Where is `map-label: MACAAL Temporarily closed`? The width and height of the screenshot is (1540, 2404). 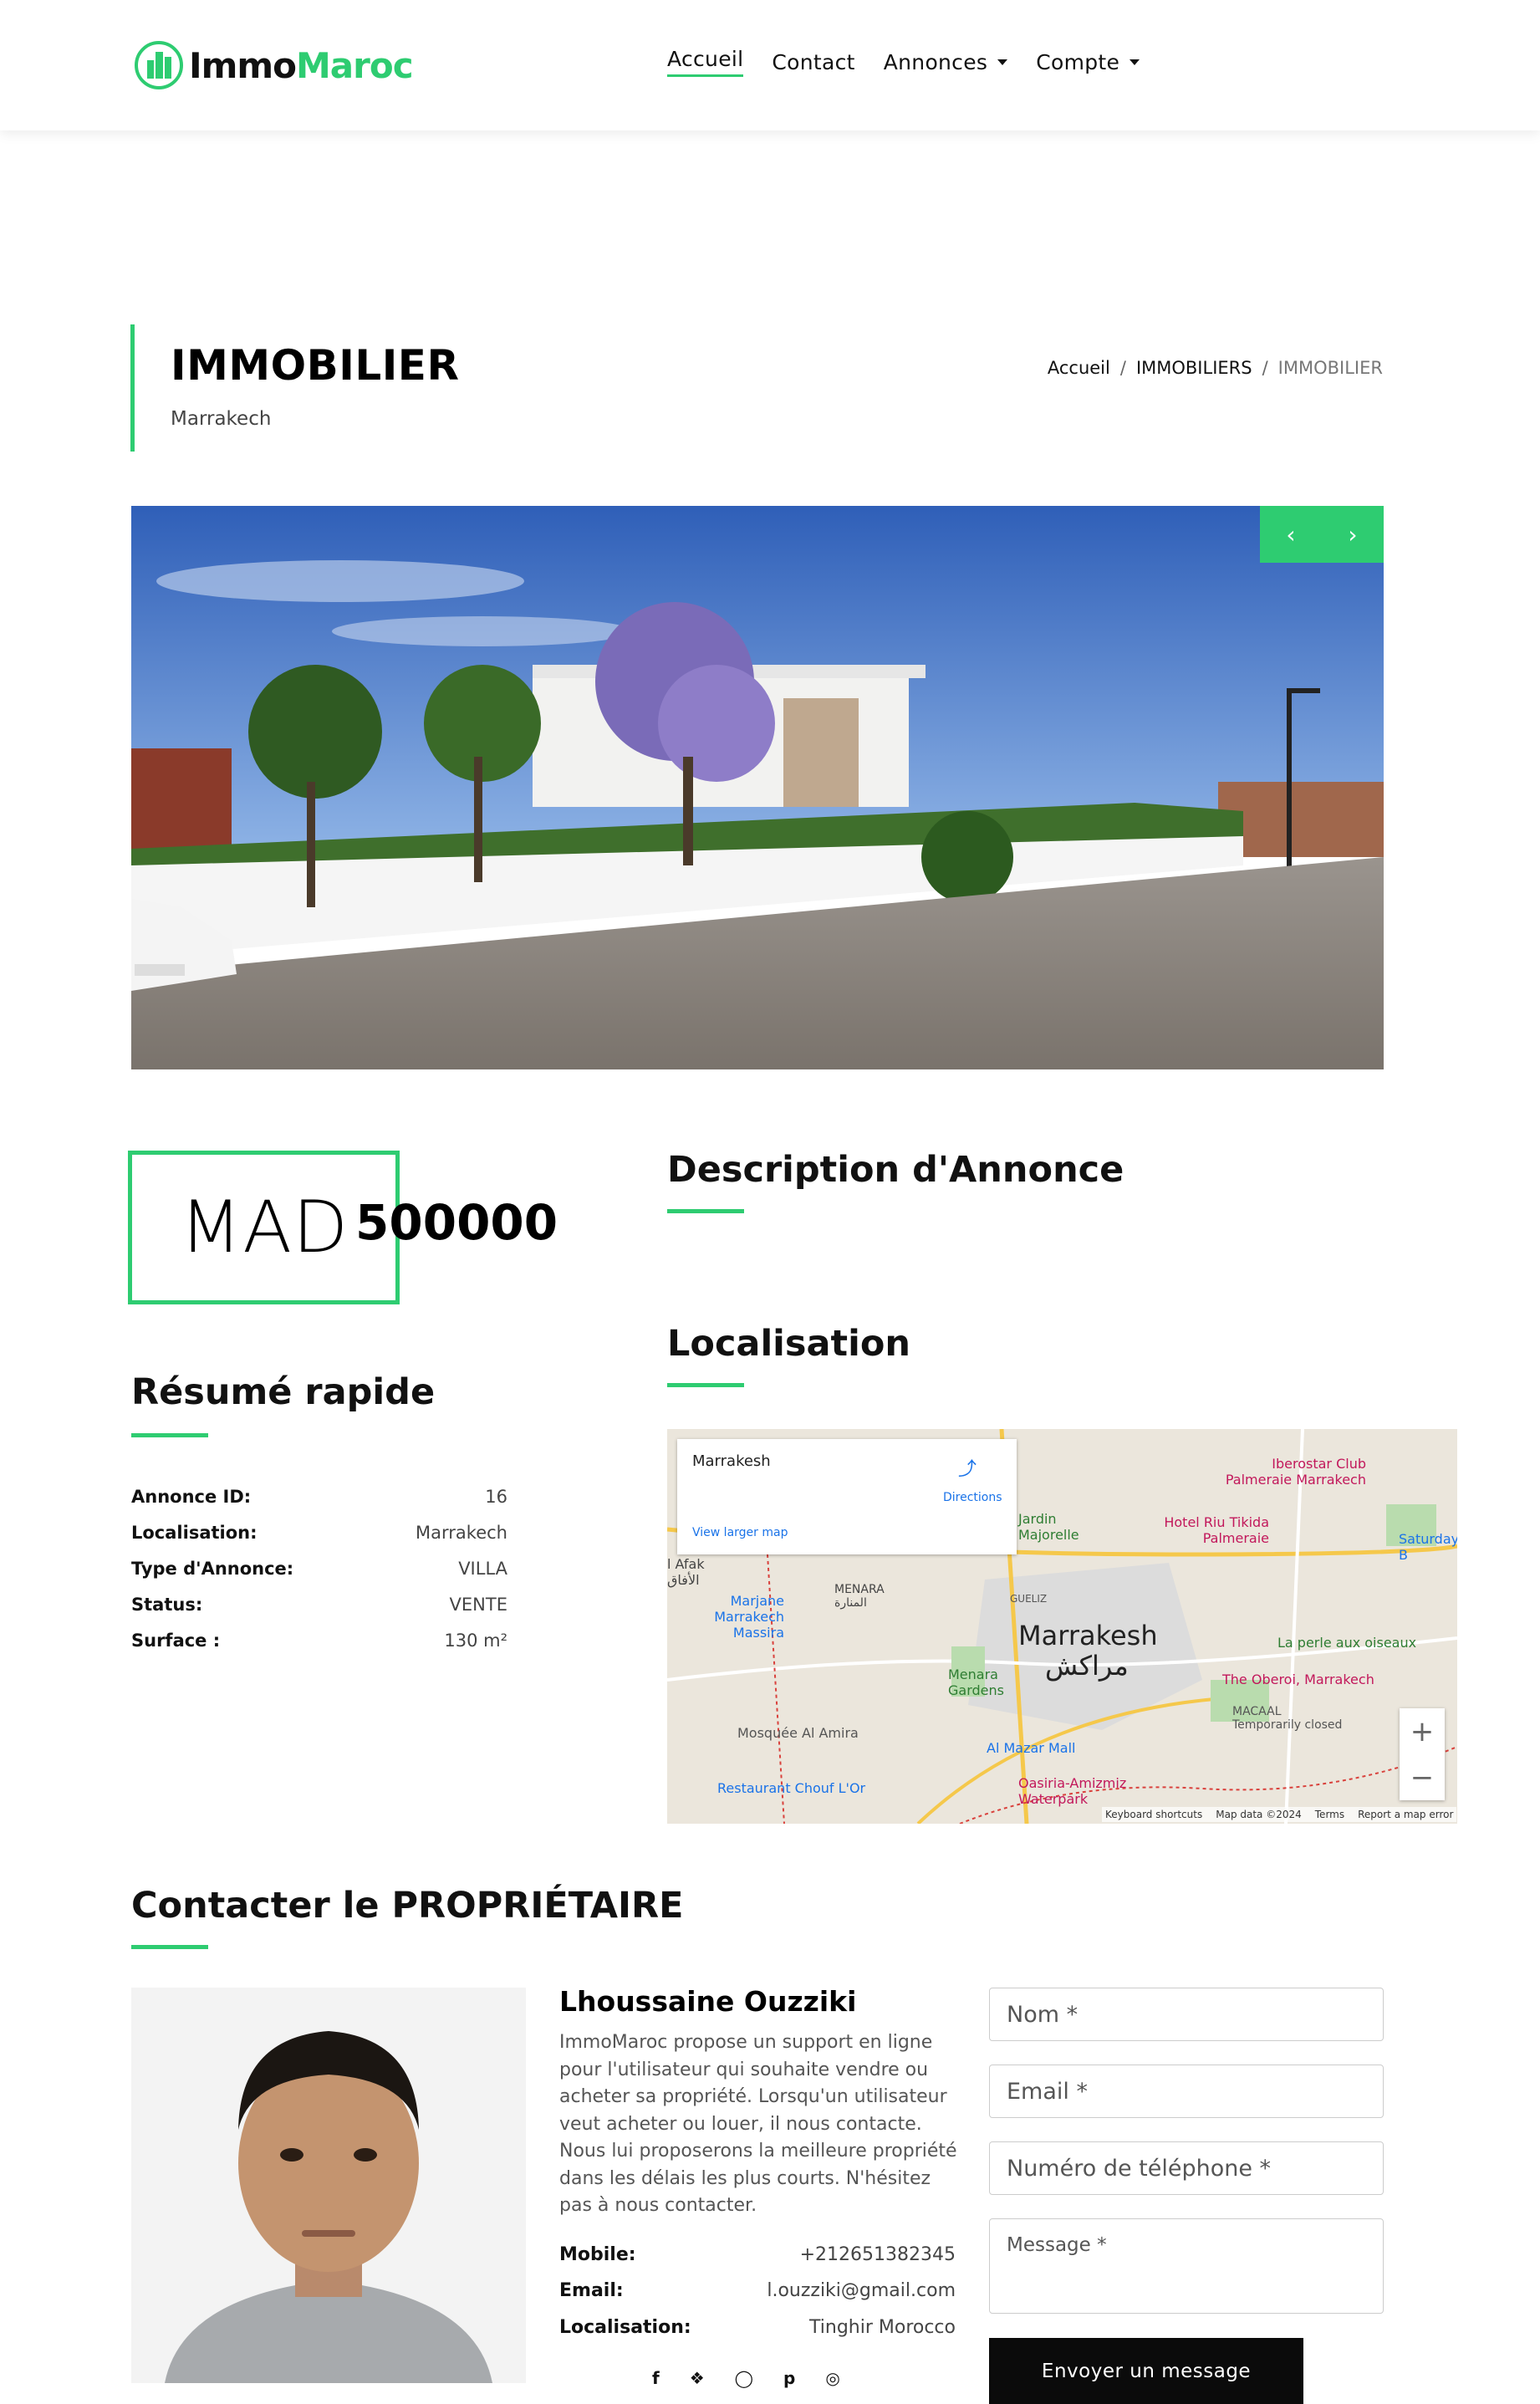 map-label: MACAAL Temporarily closed is located at coordinates (1288, 1718).